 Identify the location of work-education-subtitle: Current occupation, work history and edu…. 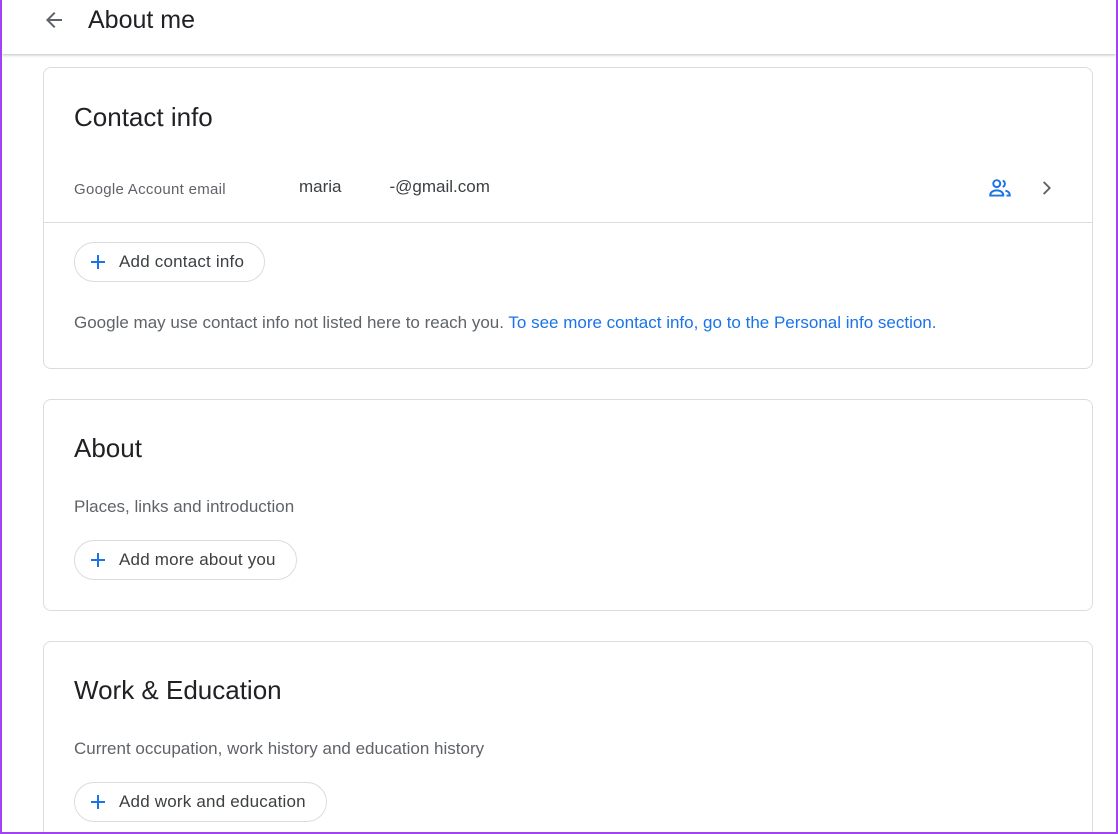
(279, 748).